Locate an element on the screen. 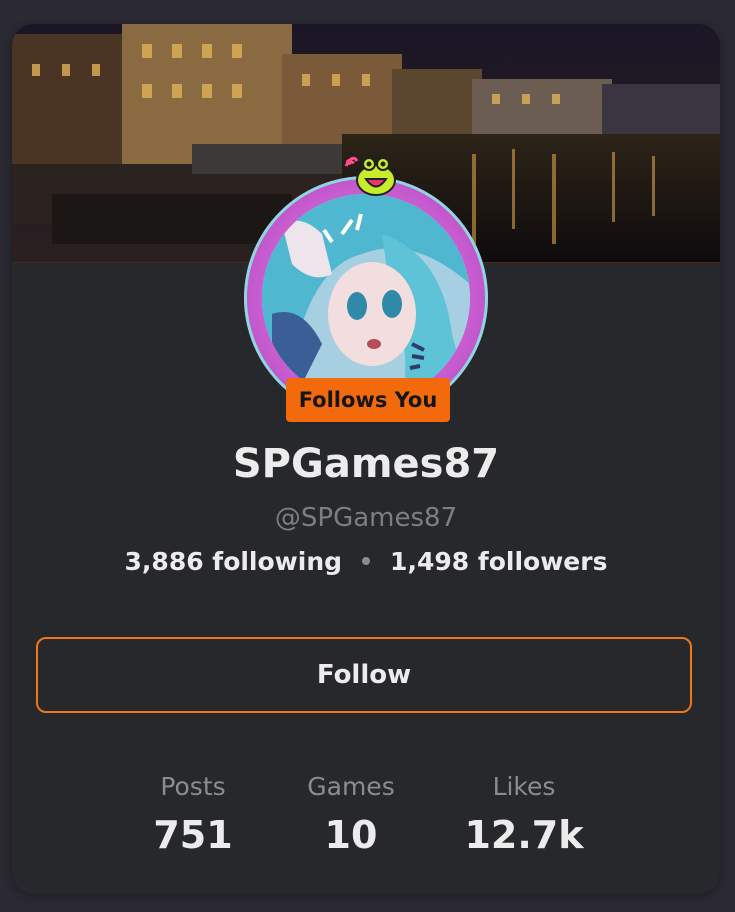 The image size is (735, 912). stat-posts: Posts 751 is located at coordinates (193, 815).